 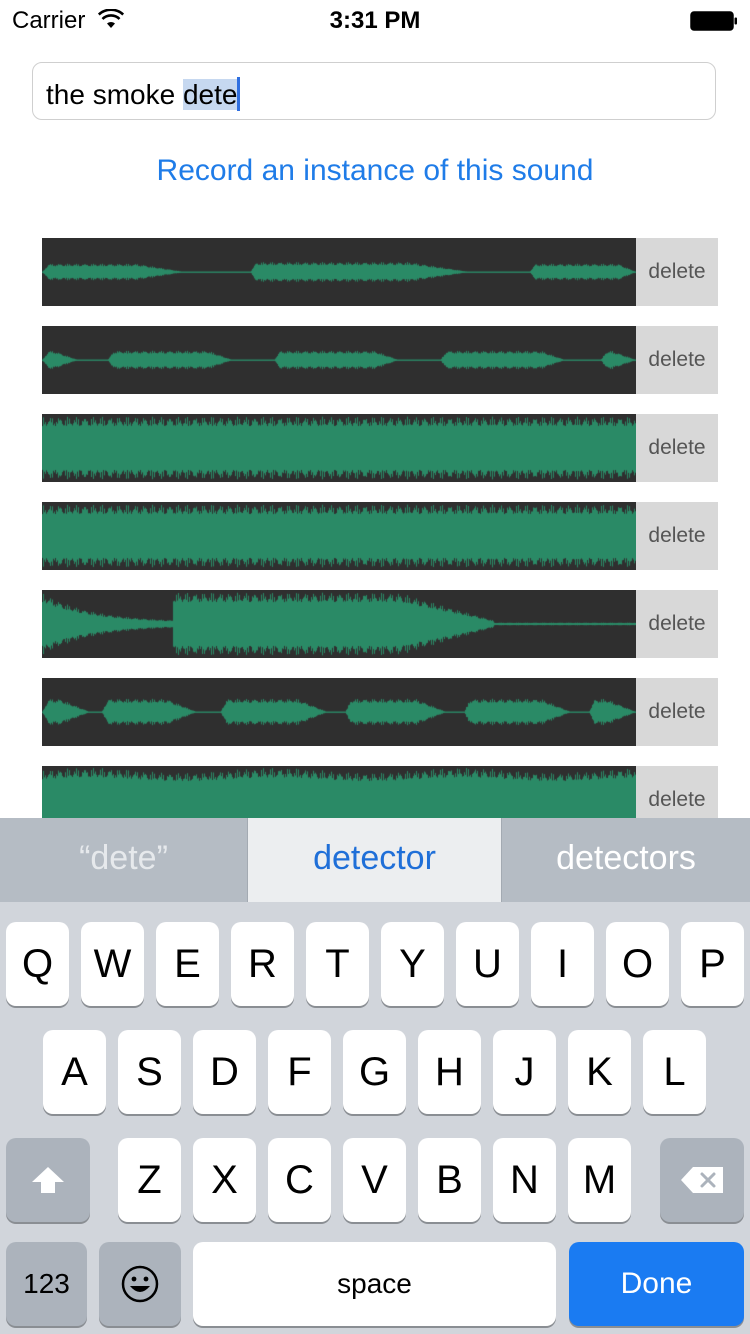 I want to click on status-time: 3:31 PM, so click(x=375, y=20).